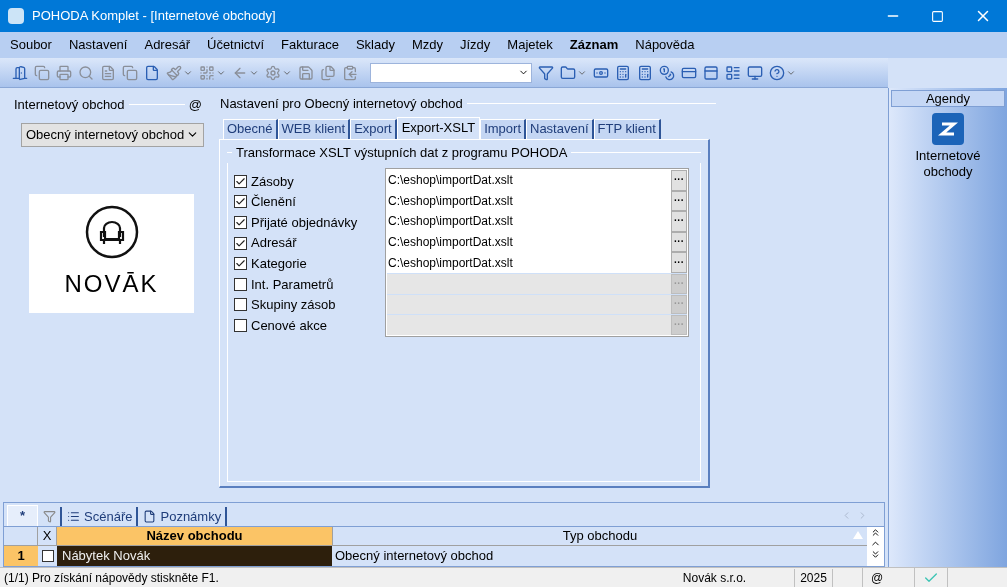 Image resolution: width=1007 pixels, height=587 pixels. What do you see at coordinates (328, 72) in the screenshot?
I see `files-icon` at bounding box center [328, 72].